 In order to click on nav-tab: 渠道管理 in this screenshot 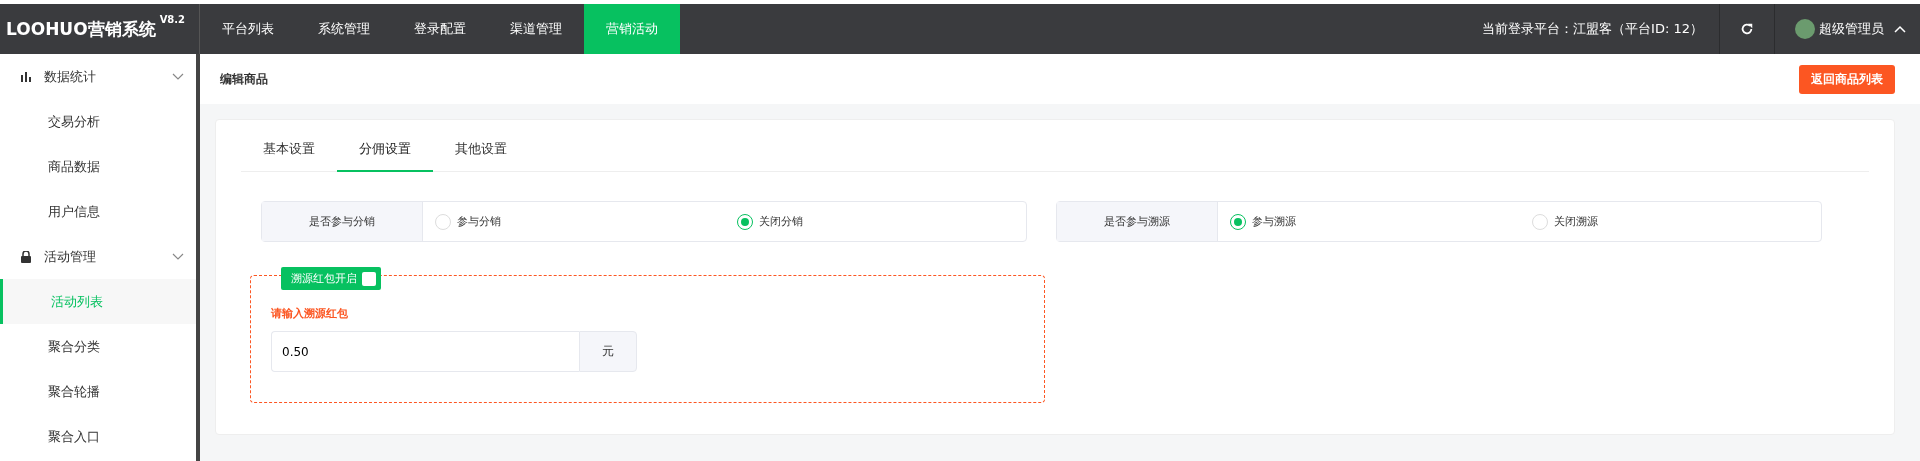, I will do `click(536, 29)`.